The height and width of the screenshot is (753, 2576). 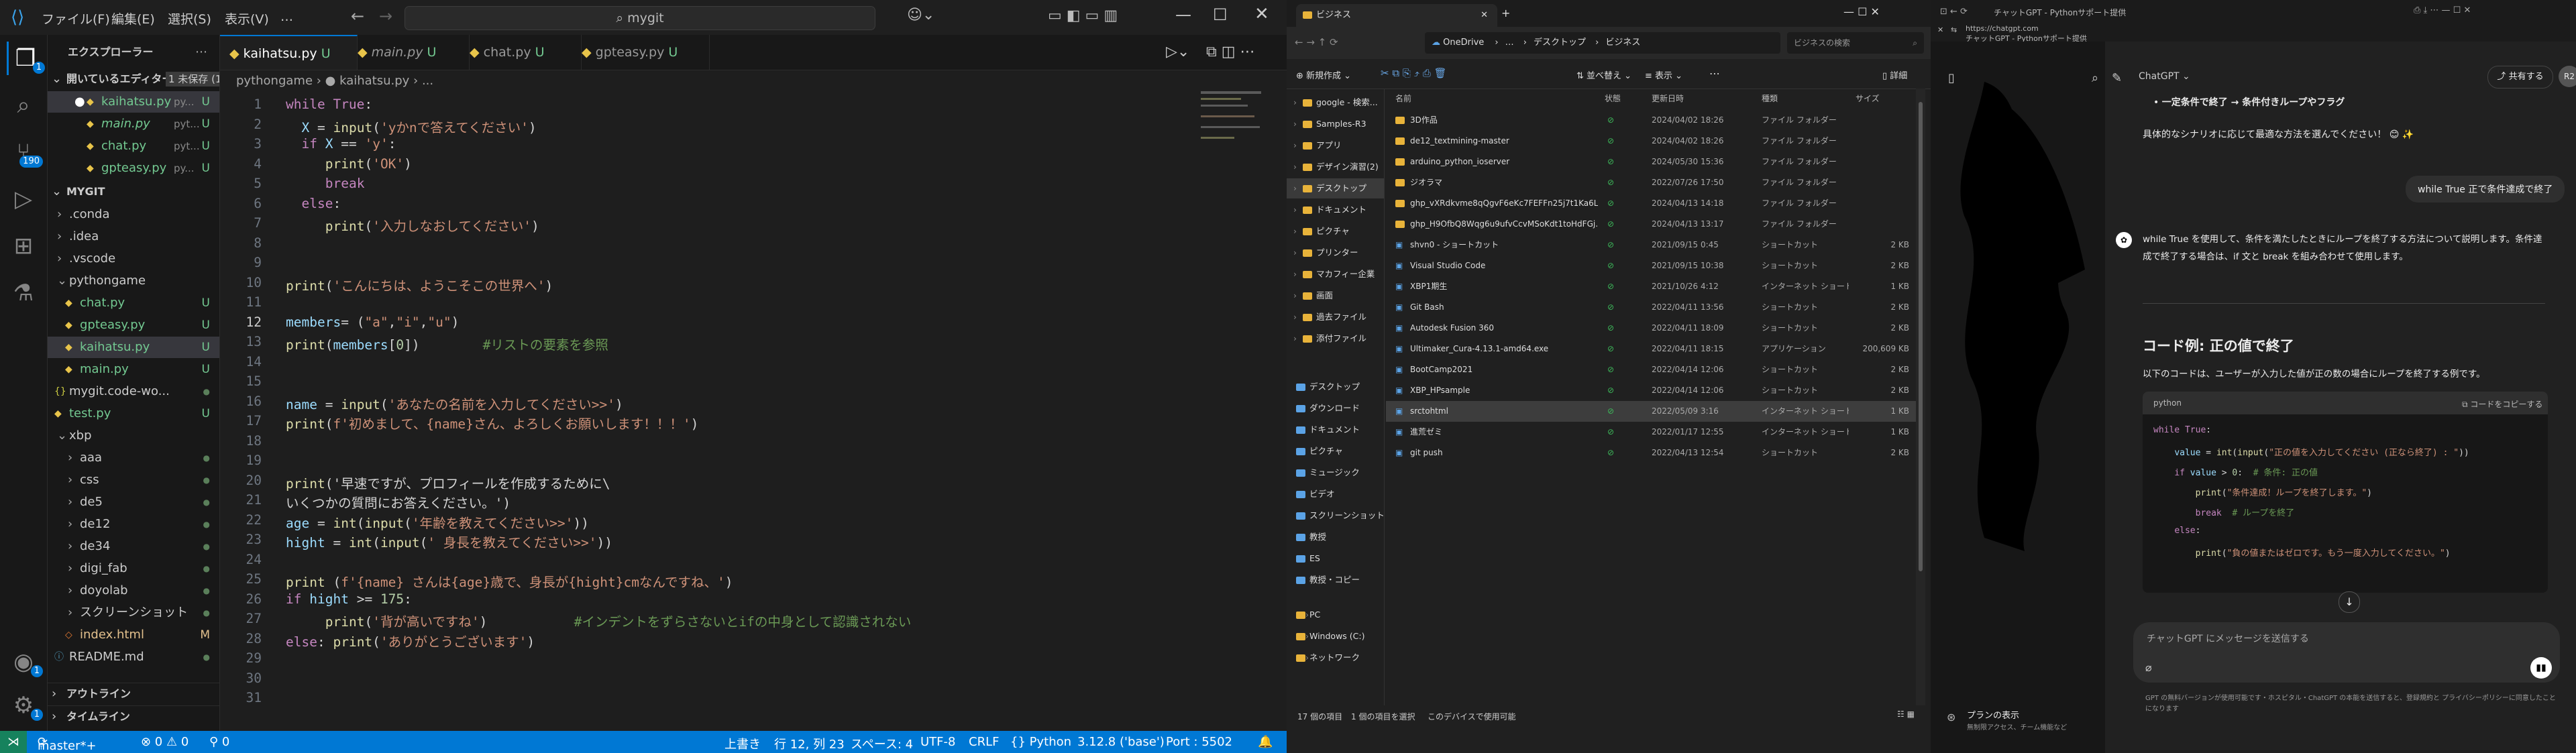 What do you see at coordinates (1335, 537) in the screenshot?
I see `nav-item: 教授` at bounding box center [1335, 537].